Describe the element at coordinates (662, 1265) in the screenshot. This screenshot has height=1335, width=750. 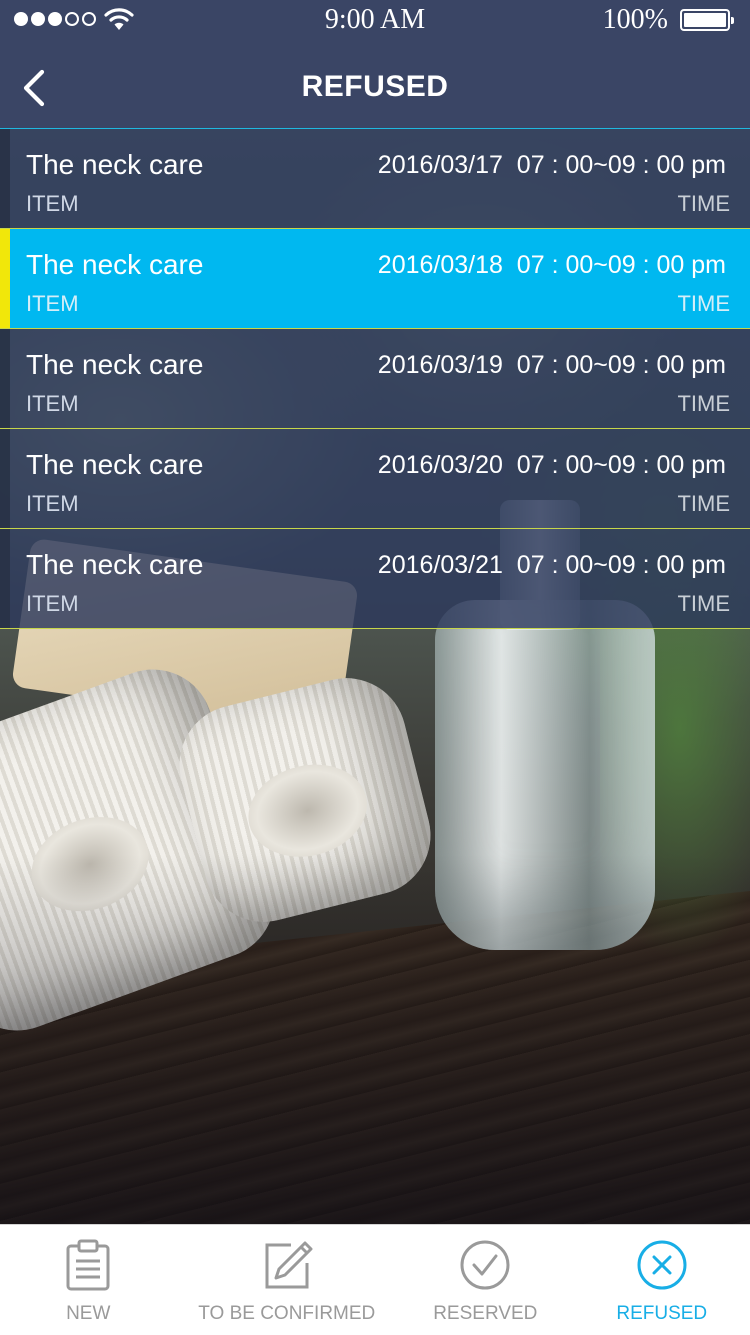
I see `close-circle-icon` at that location.